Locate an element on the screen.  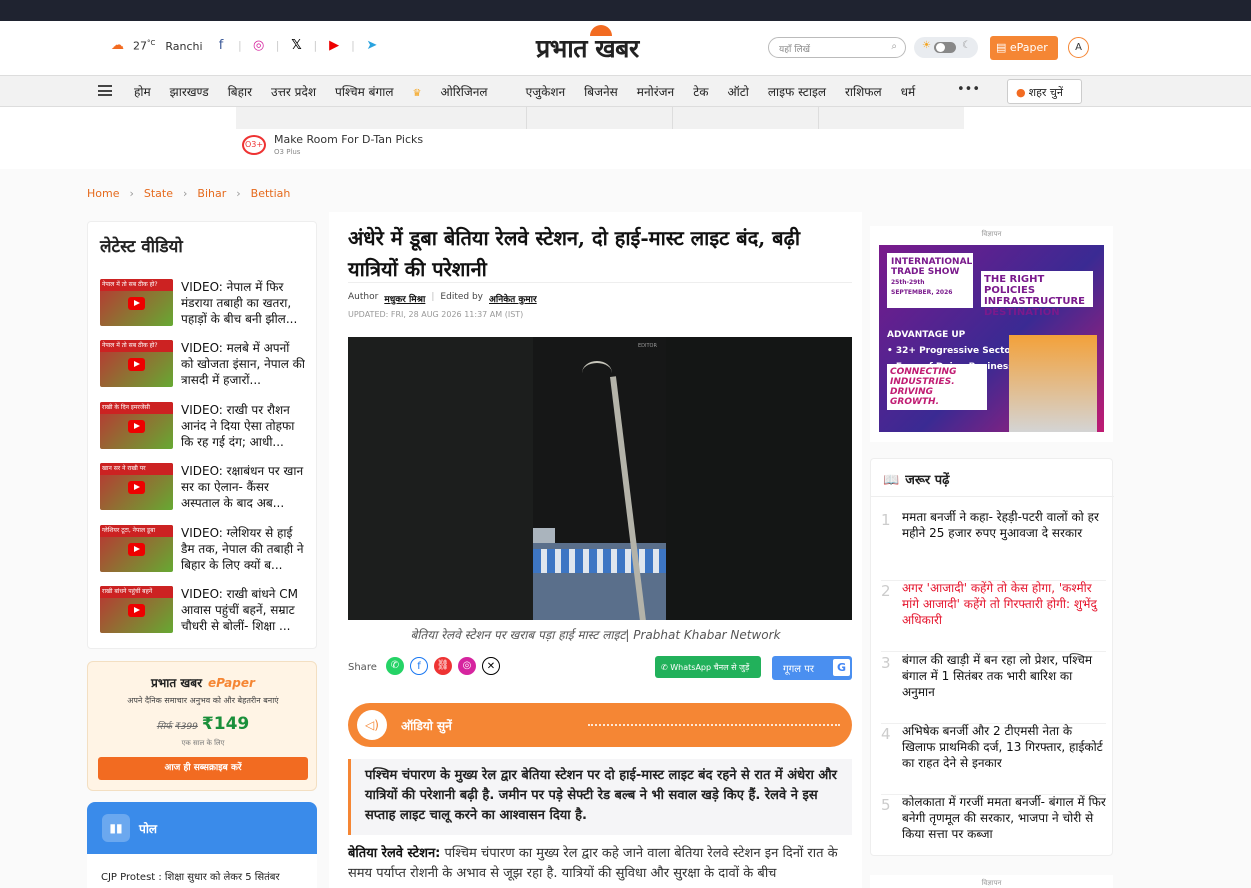
google-follow-button: गूगल पर G is located at coordinates (812, 668).